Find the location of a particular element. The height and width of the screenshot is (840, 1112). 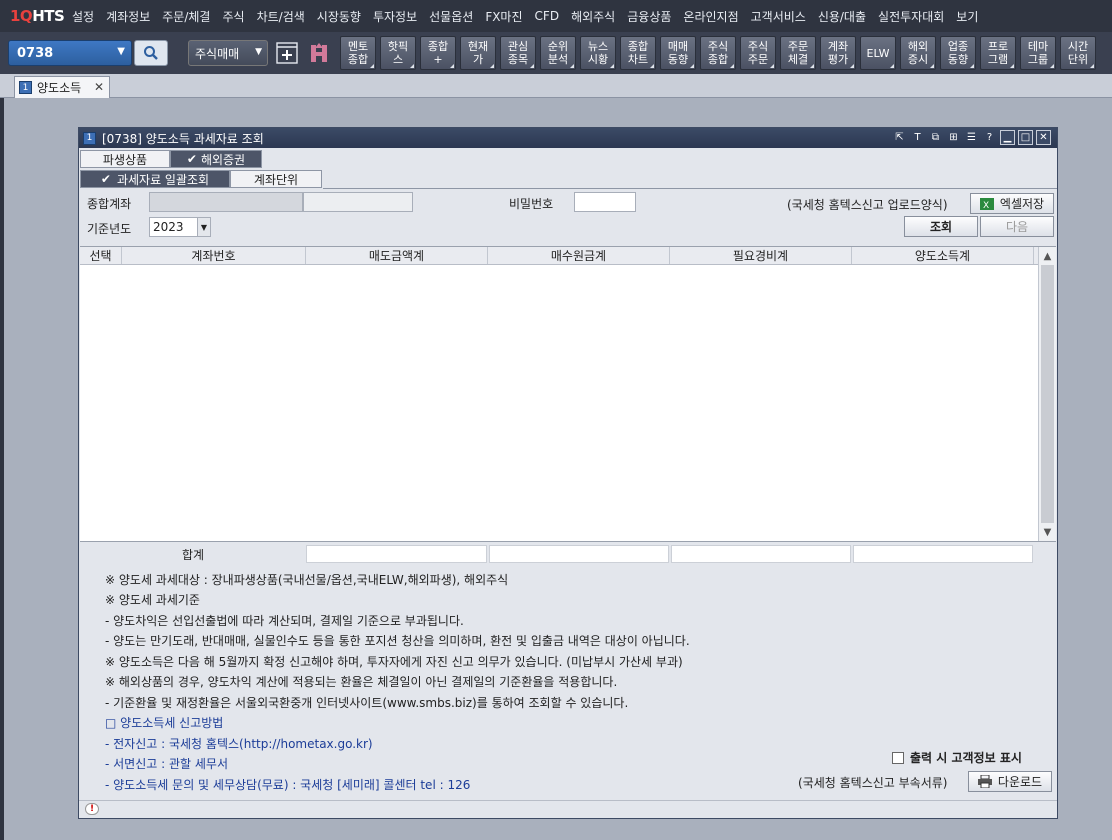

menu-item: FX마진 is located at coordinates (503, 16).